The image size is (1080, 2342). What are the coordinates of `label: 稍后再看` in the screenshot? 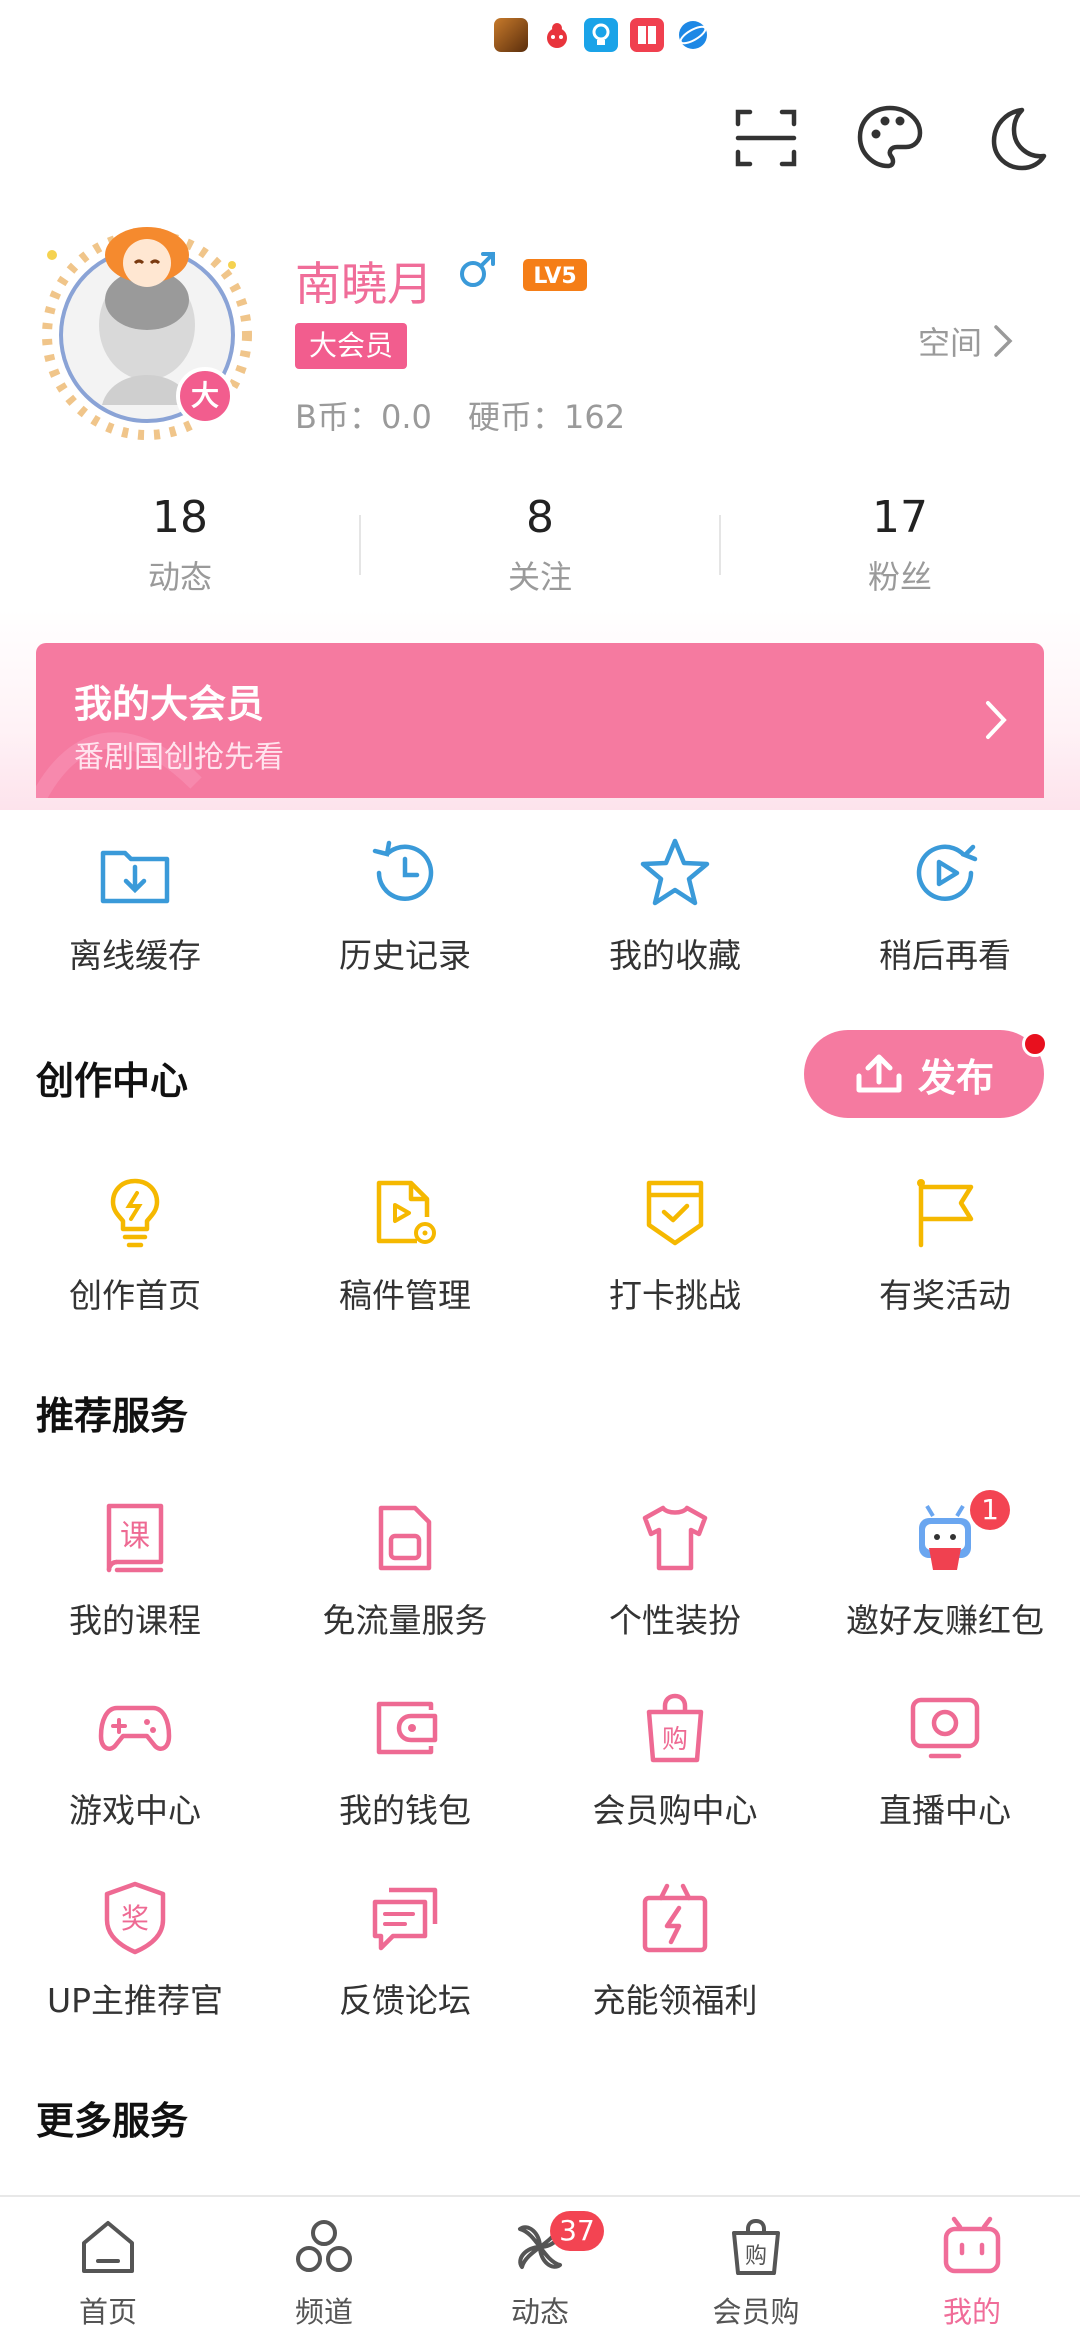 It's located at (945, 955).